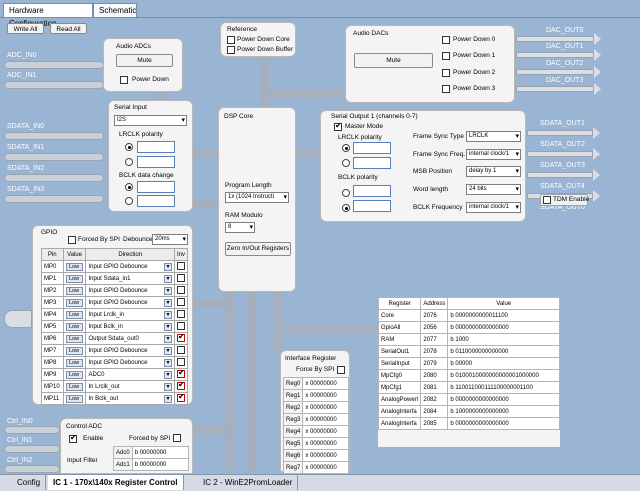 The image size is (640, 491). Describe the element at coordinates (446, 40) in the screenshot. I see `dac-power-down-0-checkbox` at that location.